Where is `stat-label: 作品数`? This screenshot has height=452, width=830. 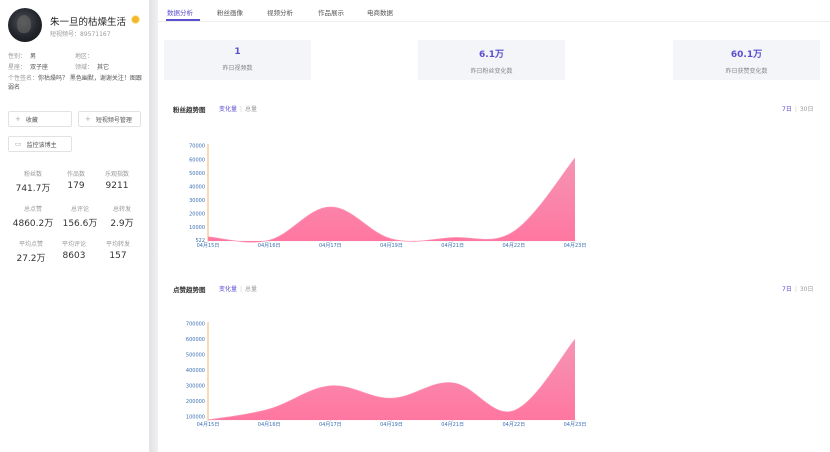
stat-label: 作品数 is located at coordinates (75, 174).